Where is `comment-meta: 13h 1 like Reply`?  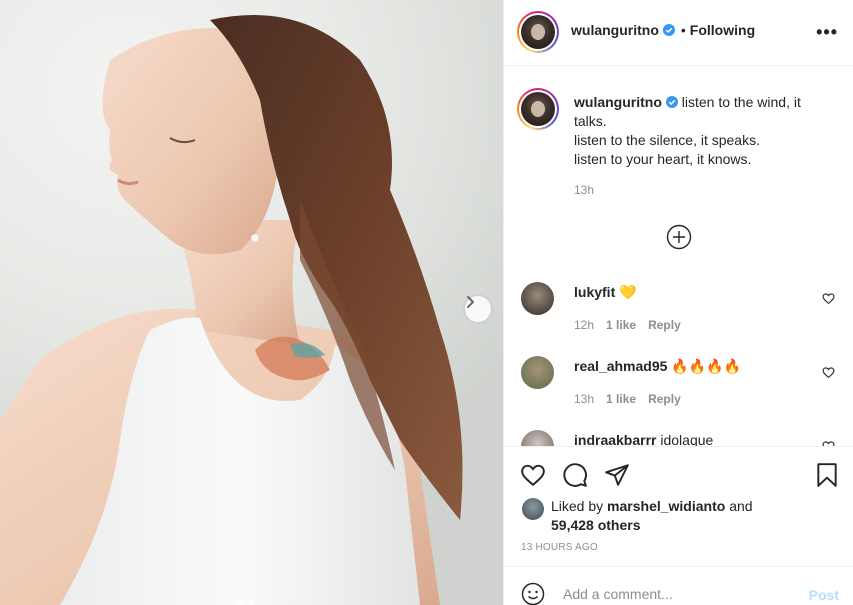
comment-meta: 13h 1 like Reply is located at coordinates (633, 399).